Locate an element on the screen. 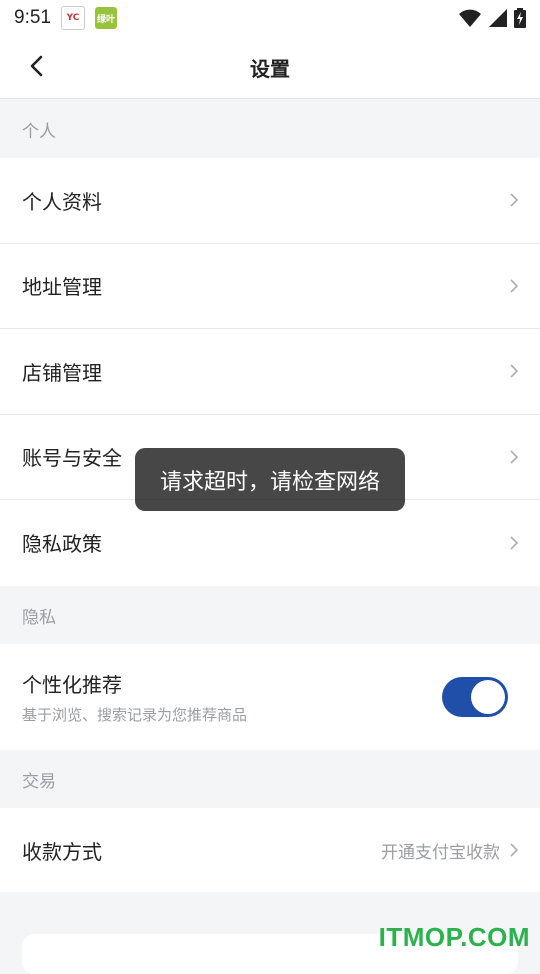 The image size is (540, 974). personalized-recommendation-switch is located at coordinates (475, 697).